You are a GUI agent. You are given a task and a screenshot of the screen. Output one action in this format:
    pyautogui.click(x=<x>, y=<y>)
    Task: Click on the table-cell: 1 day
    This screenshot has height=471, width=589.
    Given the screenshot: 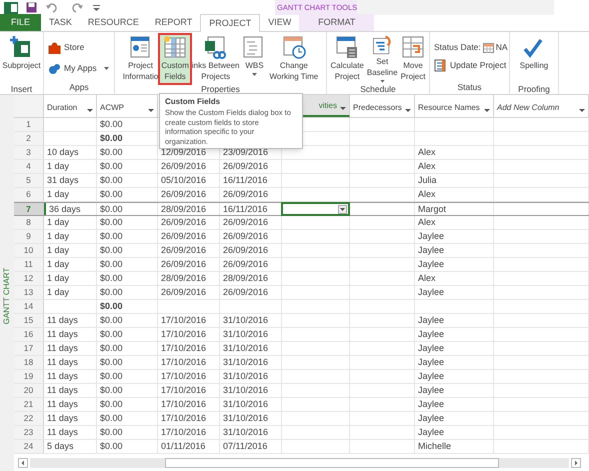 What is the action you would take?
    pyautogui.click(x=70, y=264)
    